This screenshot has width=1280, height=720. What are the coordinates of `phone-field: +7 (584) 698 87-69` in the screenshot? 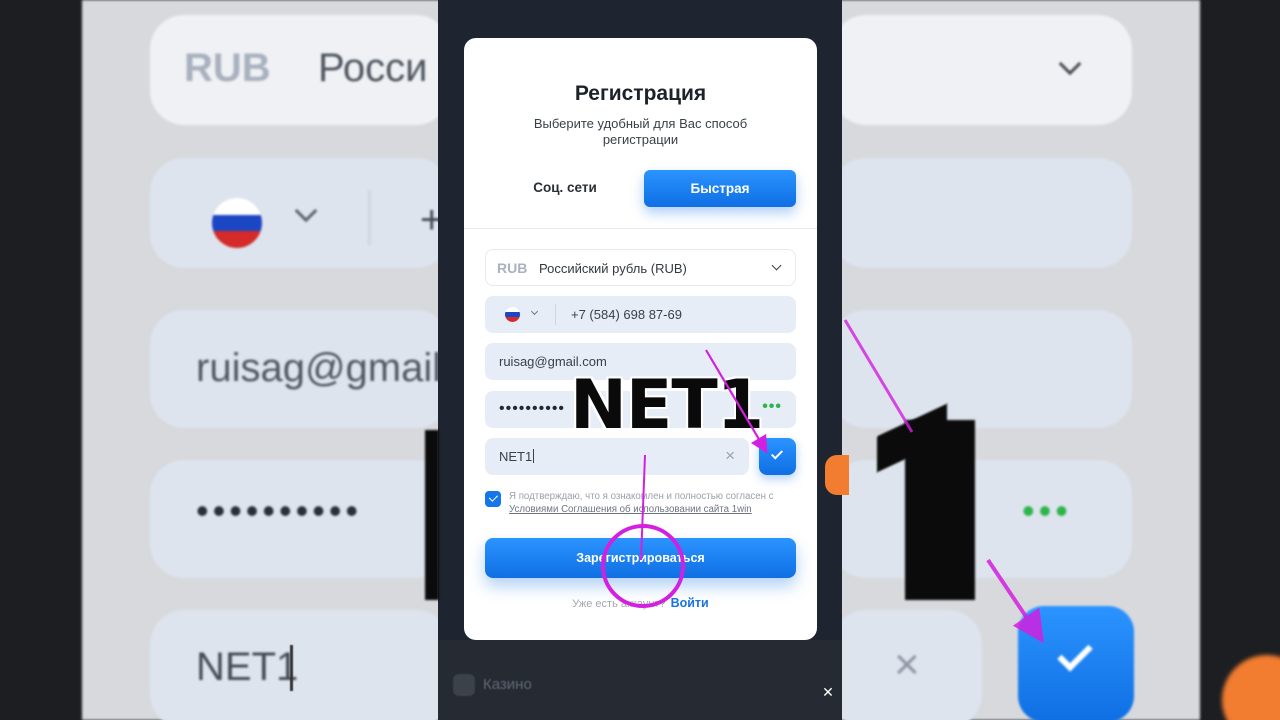 It's located at (640, 314).